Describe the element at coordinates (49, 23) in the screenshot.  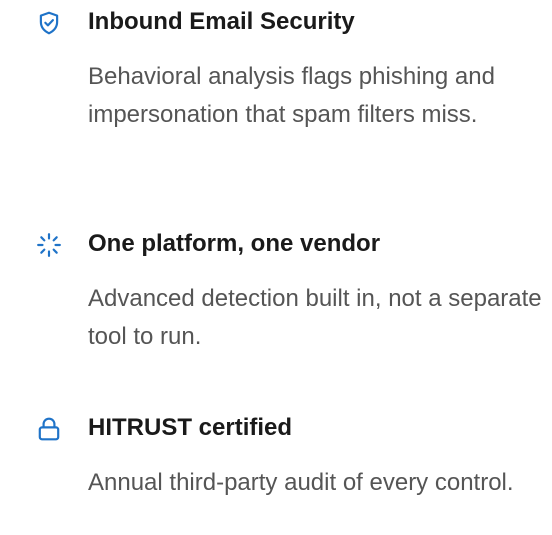
I see `shield-check-icon` at that location.